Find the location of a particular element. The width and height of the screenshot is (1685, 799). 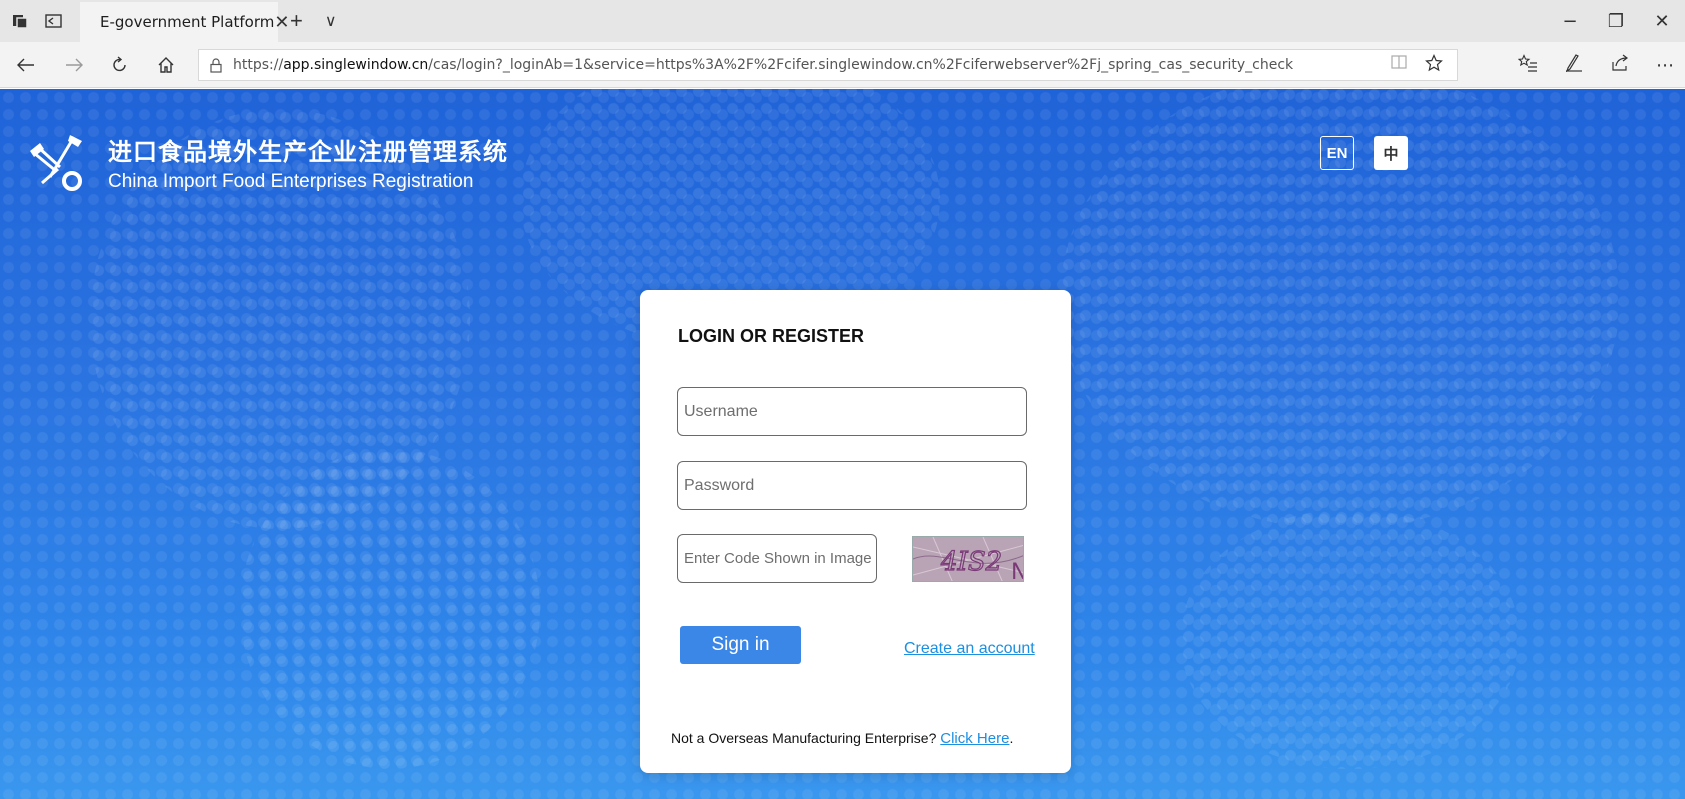

tab-e-government-platform: E-government Platform ✕ is located at coordinates (184, 22).